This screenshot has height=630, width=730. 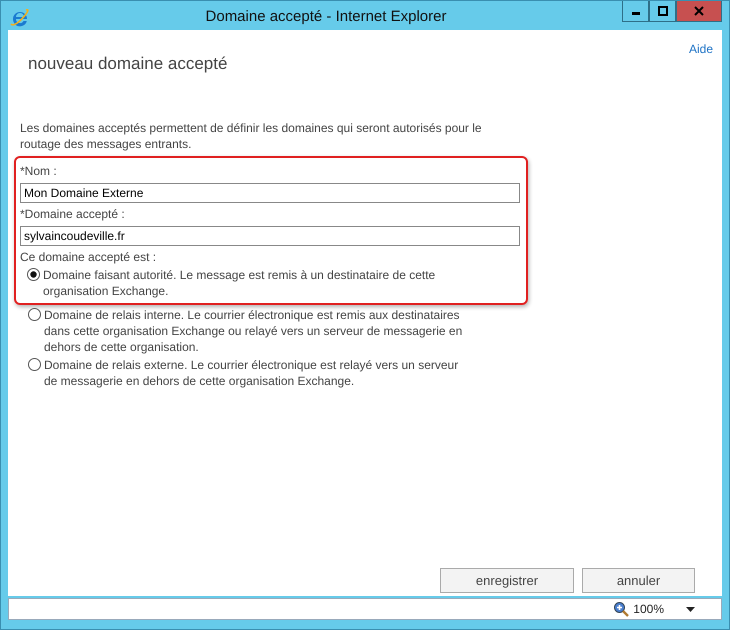 I want to click on help-link: Aide, so click(x=700, y=49).